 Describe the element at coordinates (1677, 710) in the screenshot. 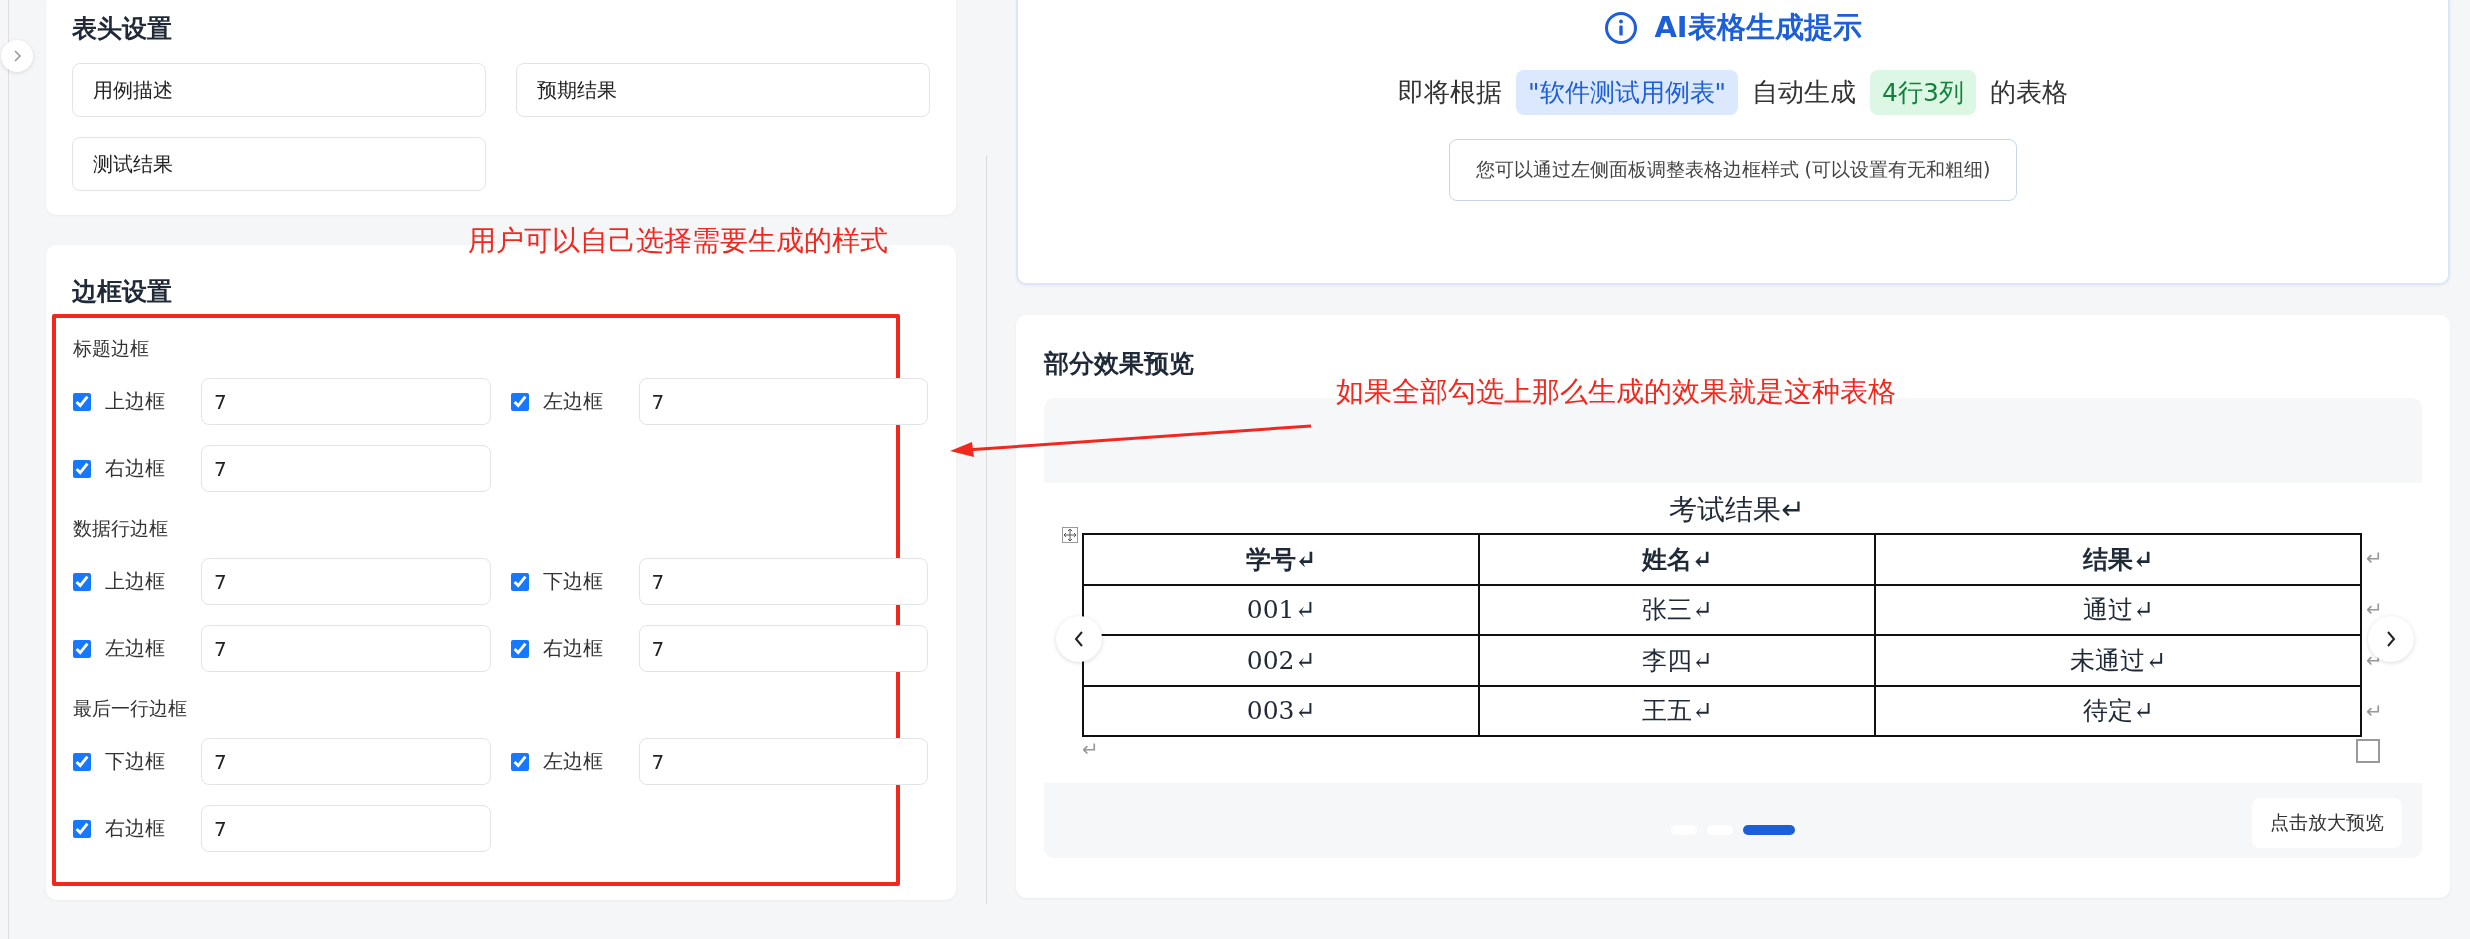

I see `table-cell: 王五↵` at that location.